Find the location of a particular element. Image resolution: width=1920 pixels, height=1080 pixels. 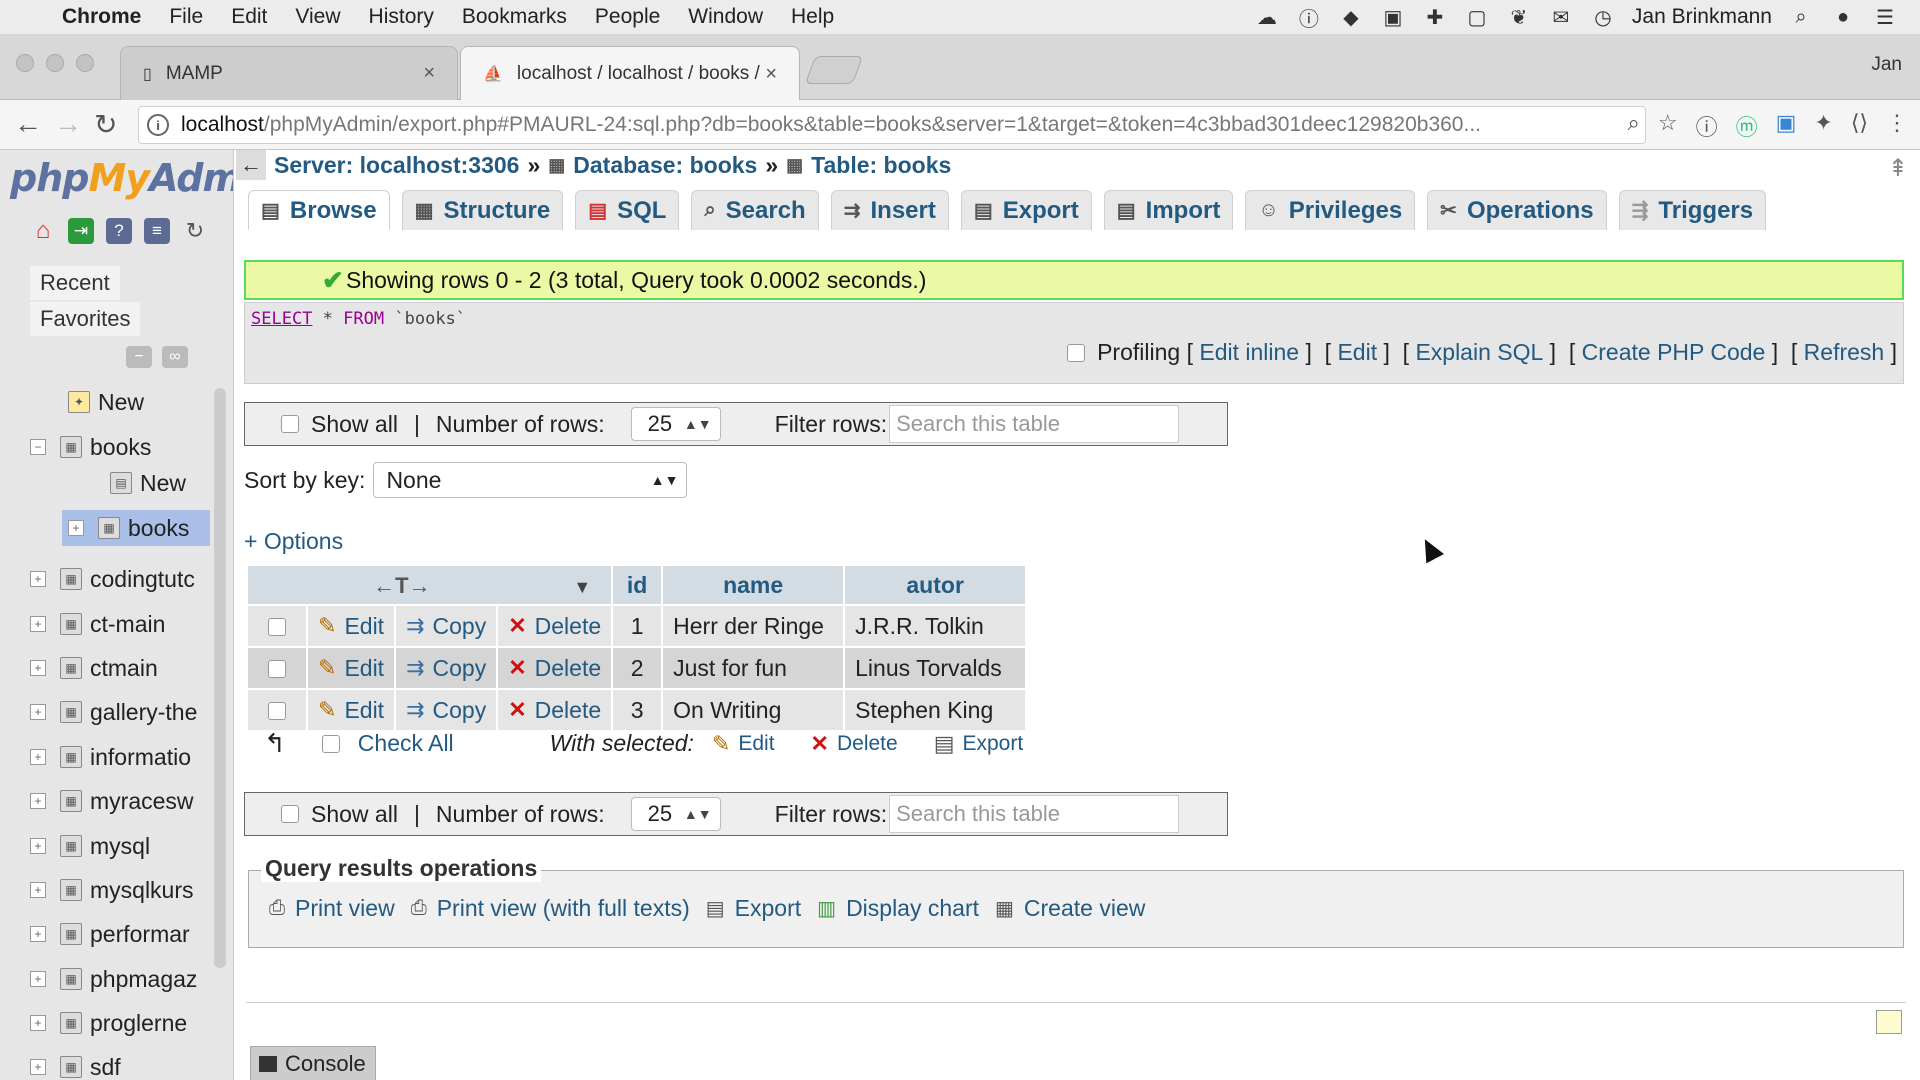

tree-item-database: + ▦ myracesw is located at coordinates (112, 801).